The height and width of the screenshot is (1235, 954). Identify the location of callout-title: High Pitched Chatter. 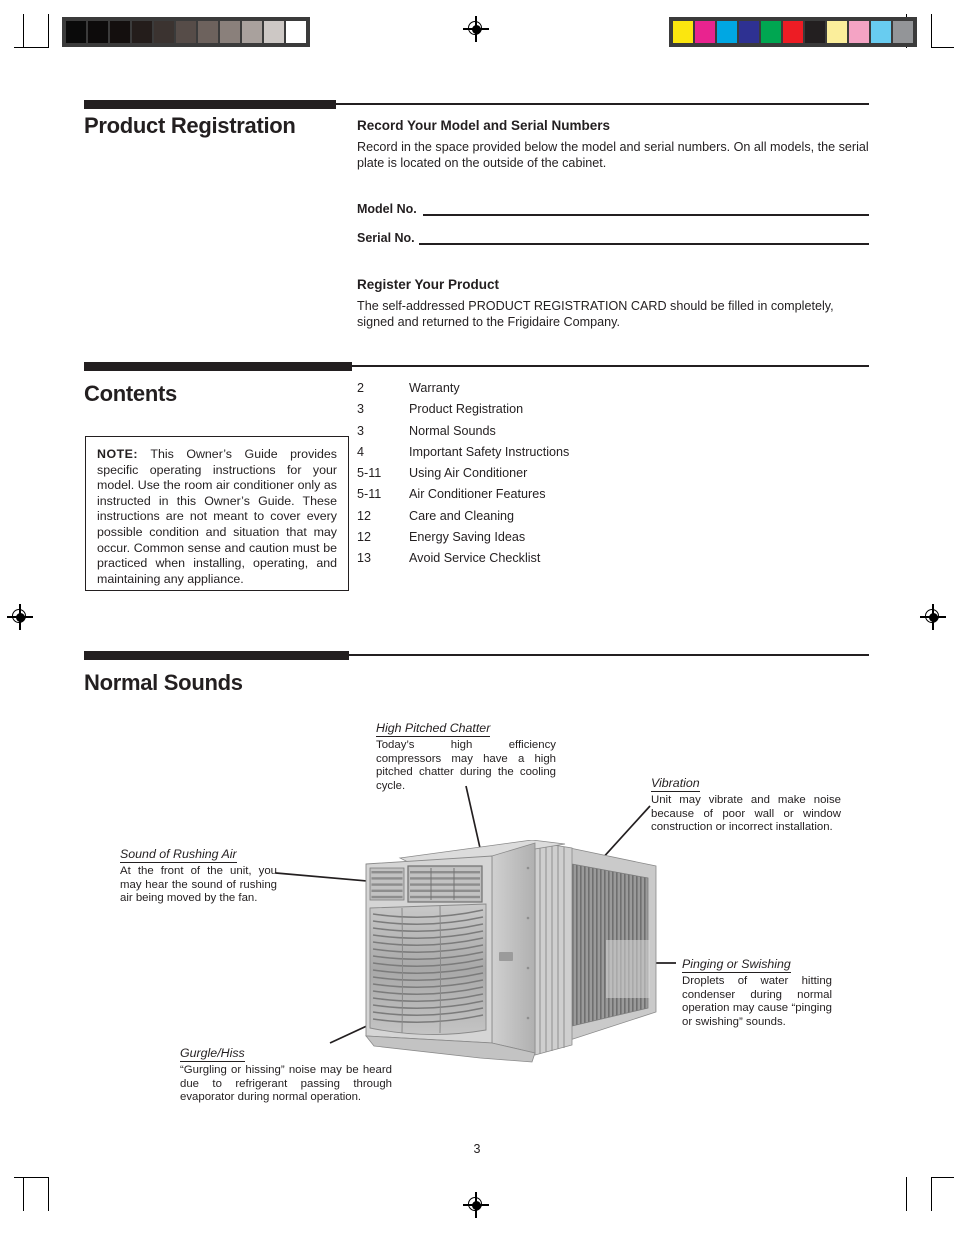
(433, 729).